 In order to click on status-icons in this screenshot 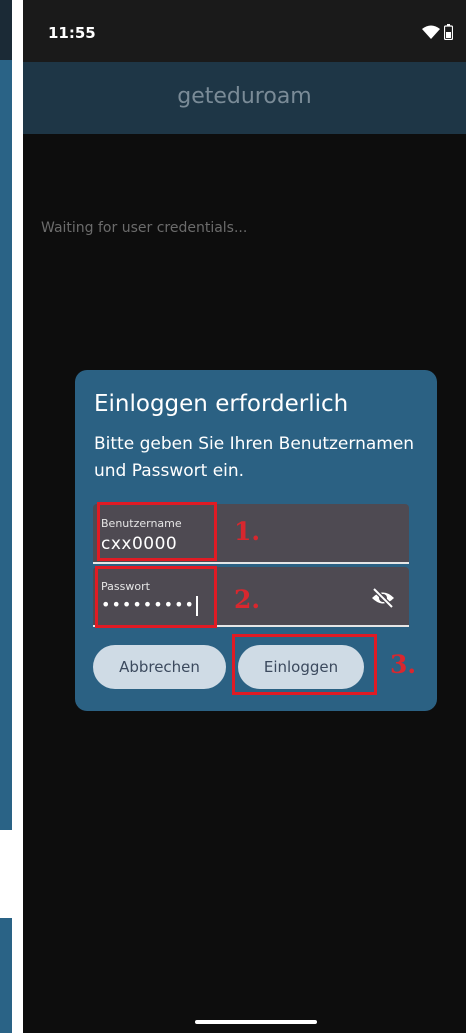, I will do `click(439, 32)`.